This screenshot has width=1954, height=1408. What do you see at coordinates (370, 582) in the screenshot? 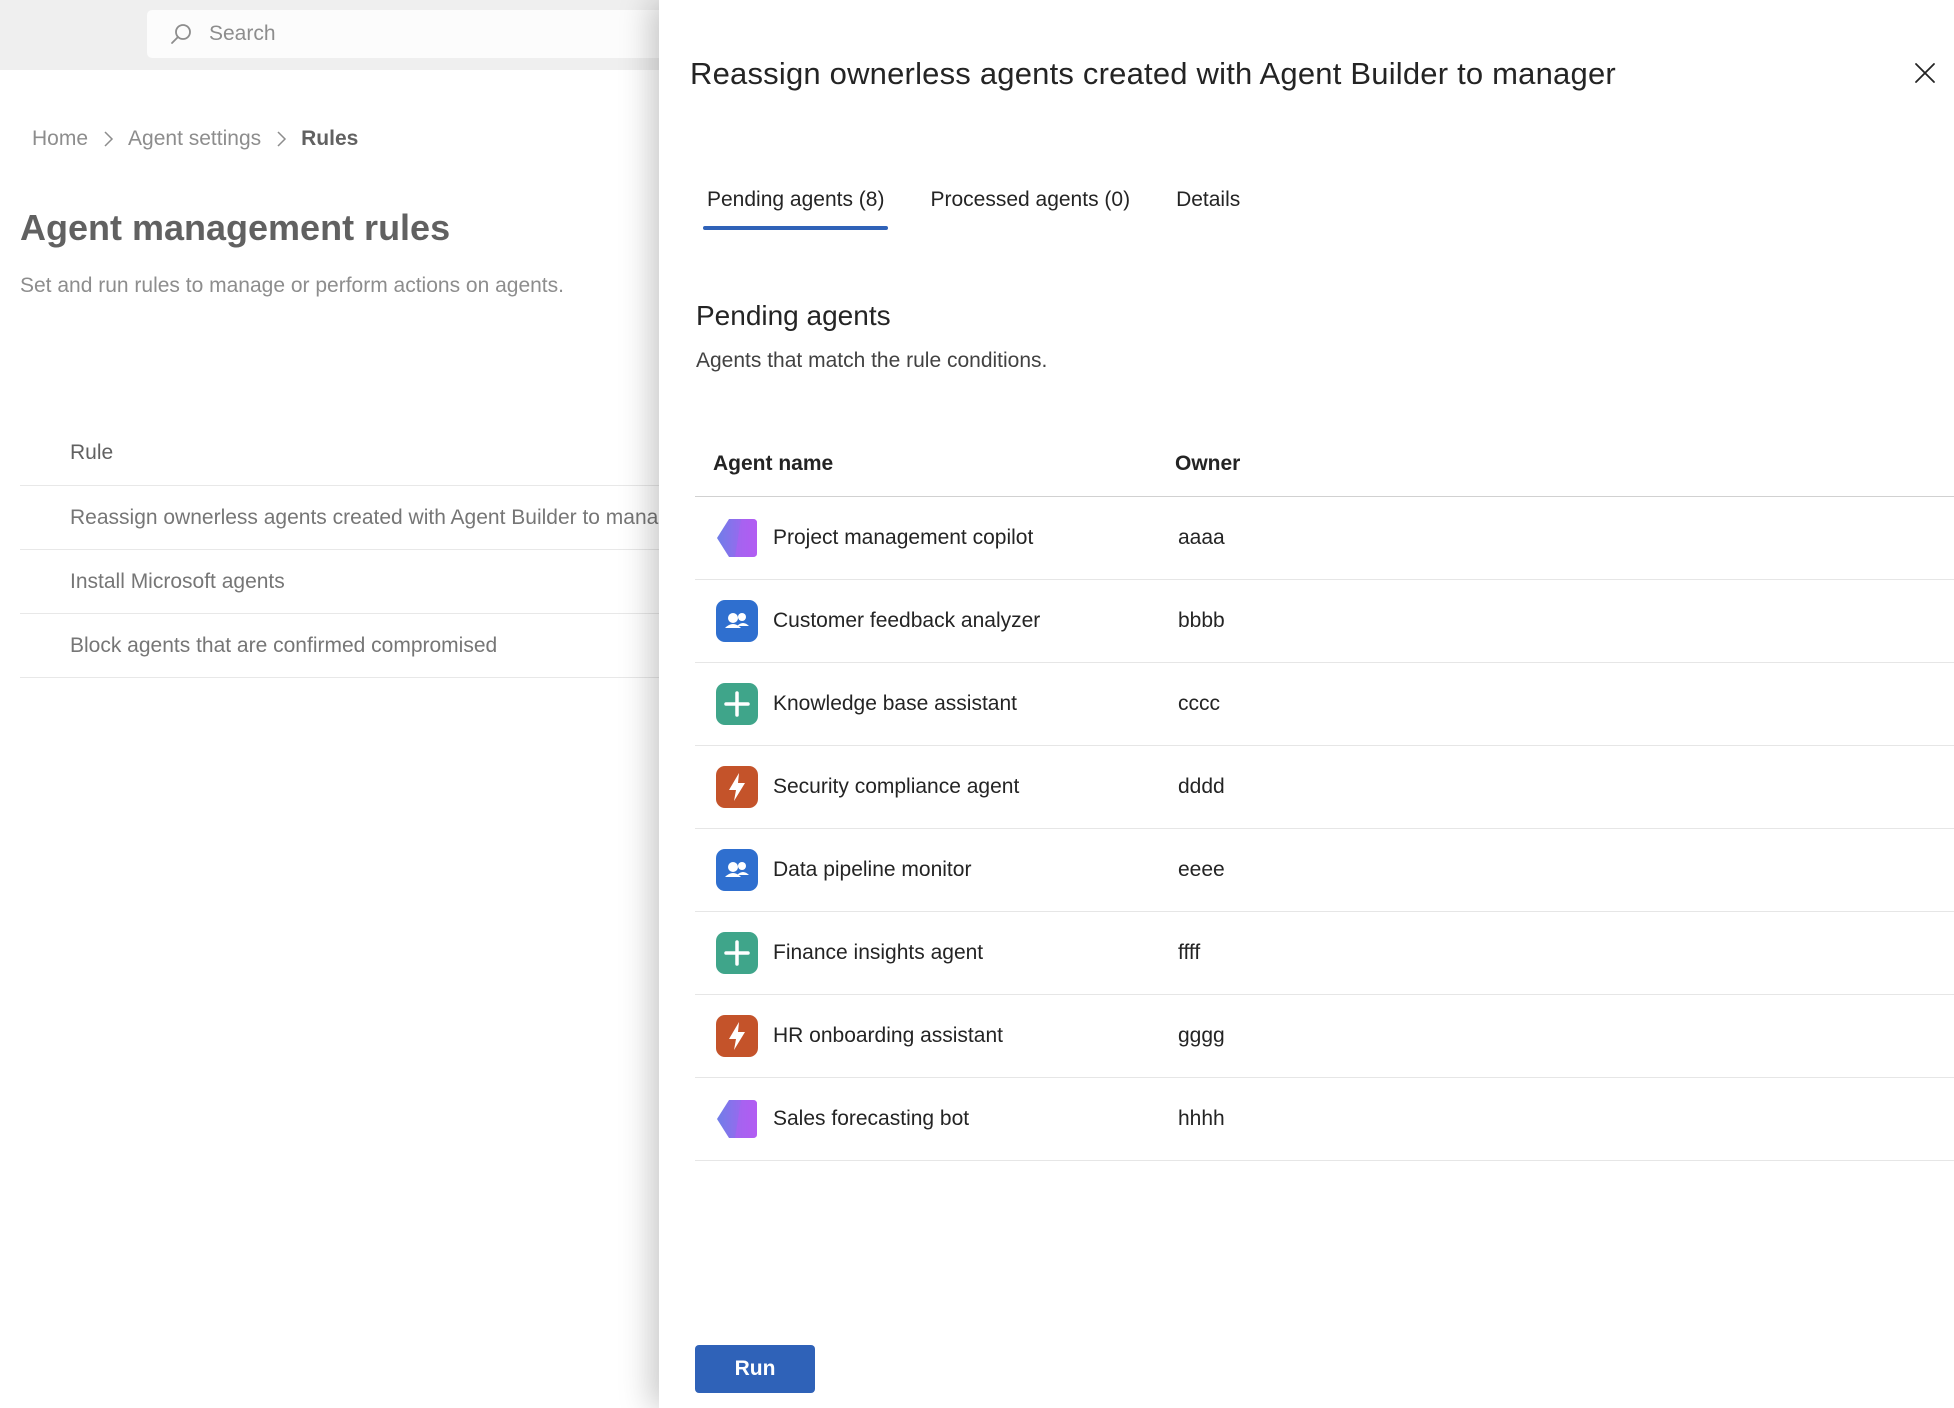
I see `rule-row: Install Microsoft agents` at bounding box center [370, 582].